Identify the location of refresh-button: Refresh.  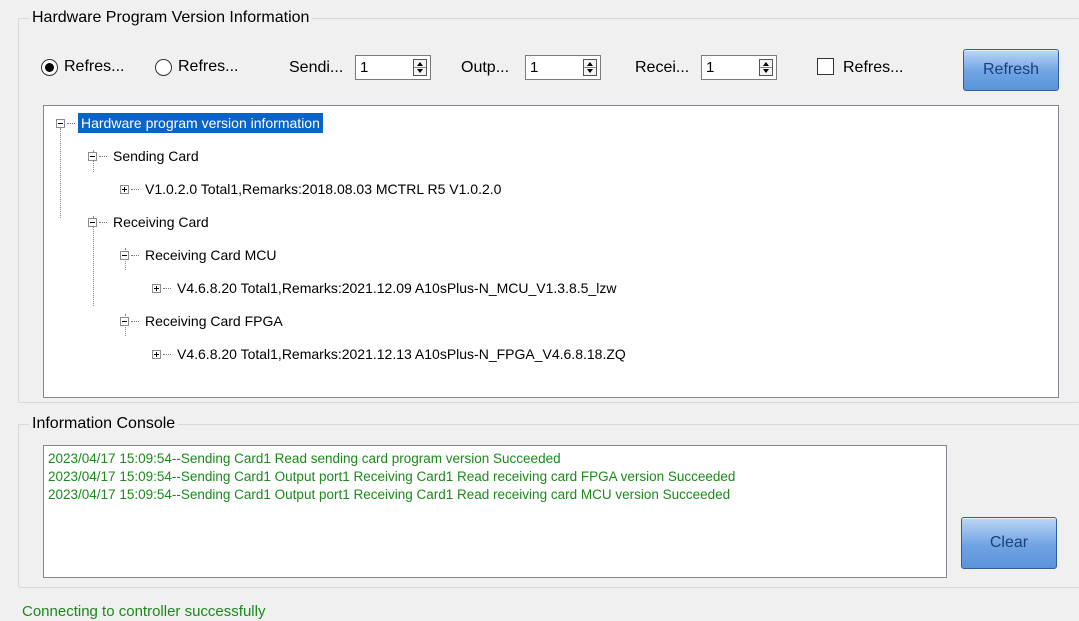
(1011, 70).